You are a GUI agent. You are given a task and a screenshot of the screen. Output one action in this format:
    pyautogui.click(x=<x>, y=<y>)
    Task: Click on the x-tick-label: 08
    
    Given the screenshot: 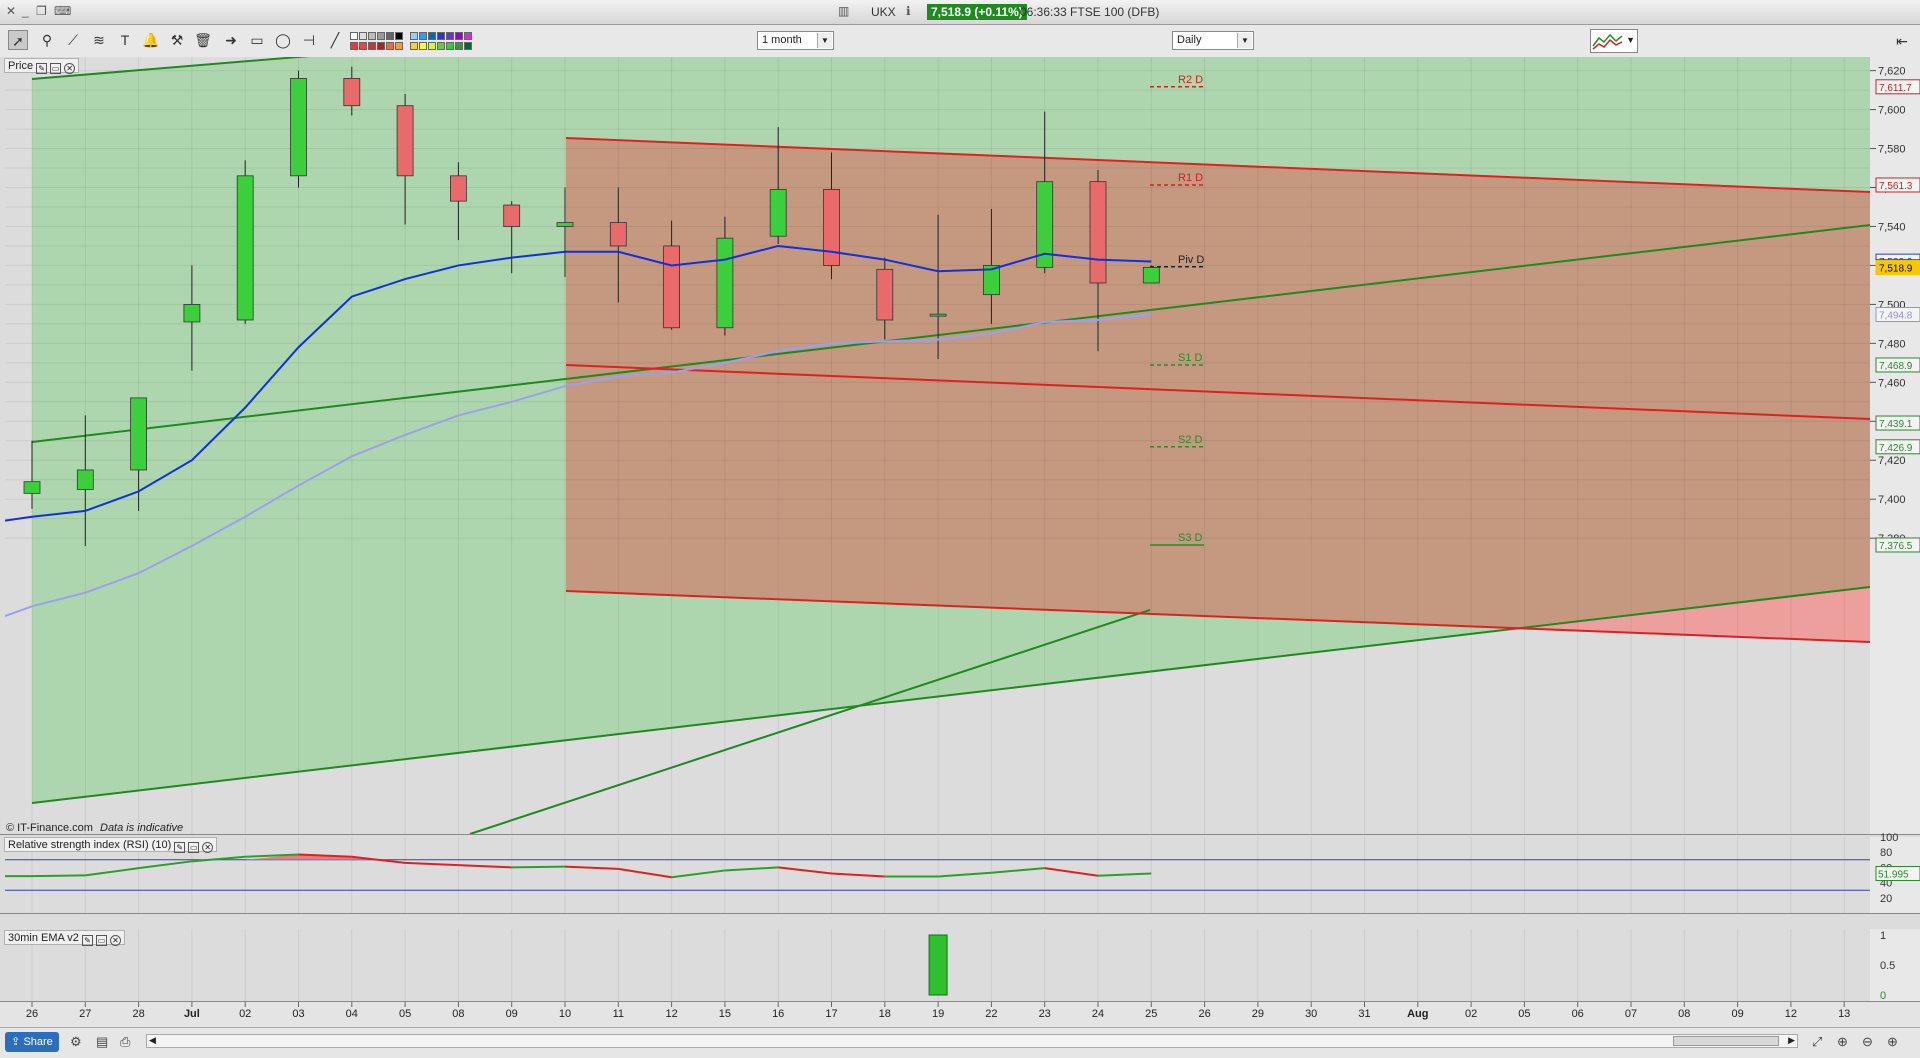 What is the action you would take?
    pyautogui.click(x=458, y=1014)
    